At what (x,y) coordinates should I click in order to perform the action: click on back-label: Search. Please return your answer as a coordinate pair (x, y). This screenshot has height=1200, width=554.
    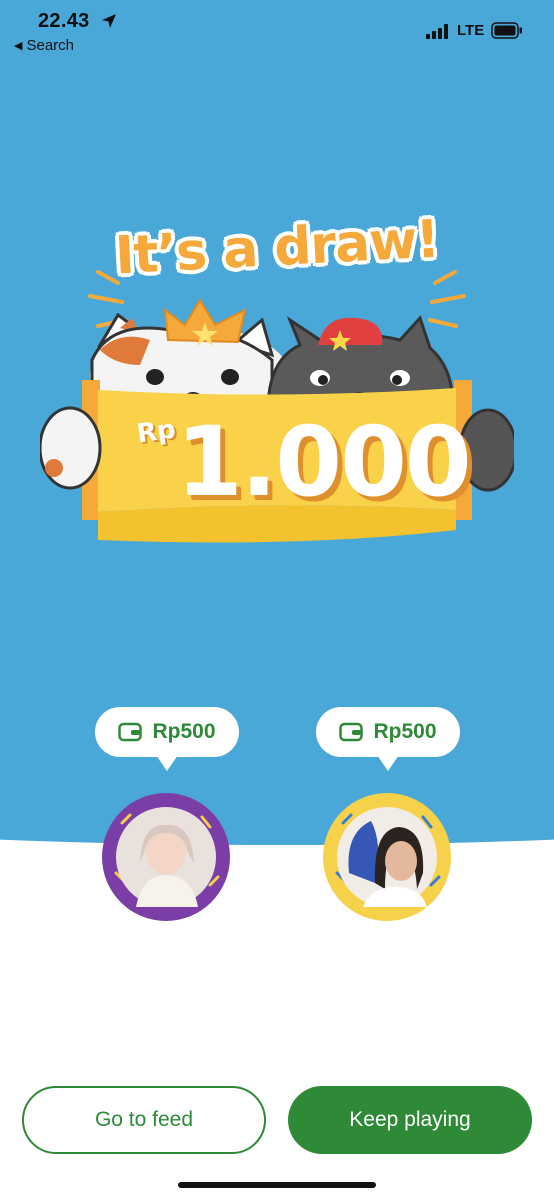
    Looking at the image, I should click on (50, 45).